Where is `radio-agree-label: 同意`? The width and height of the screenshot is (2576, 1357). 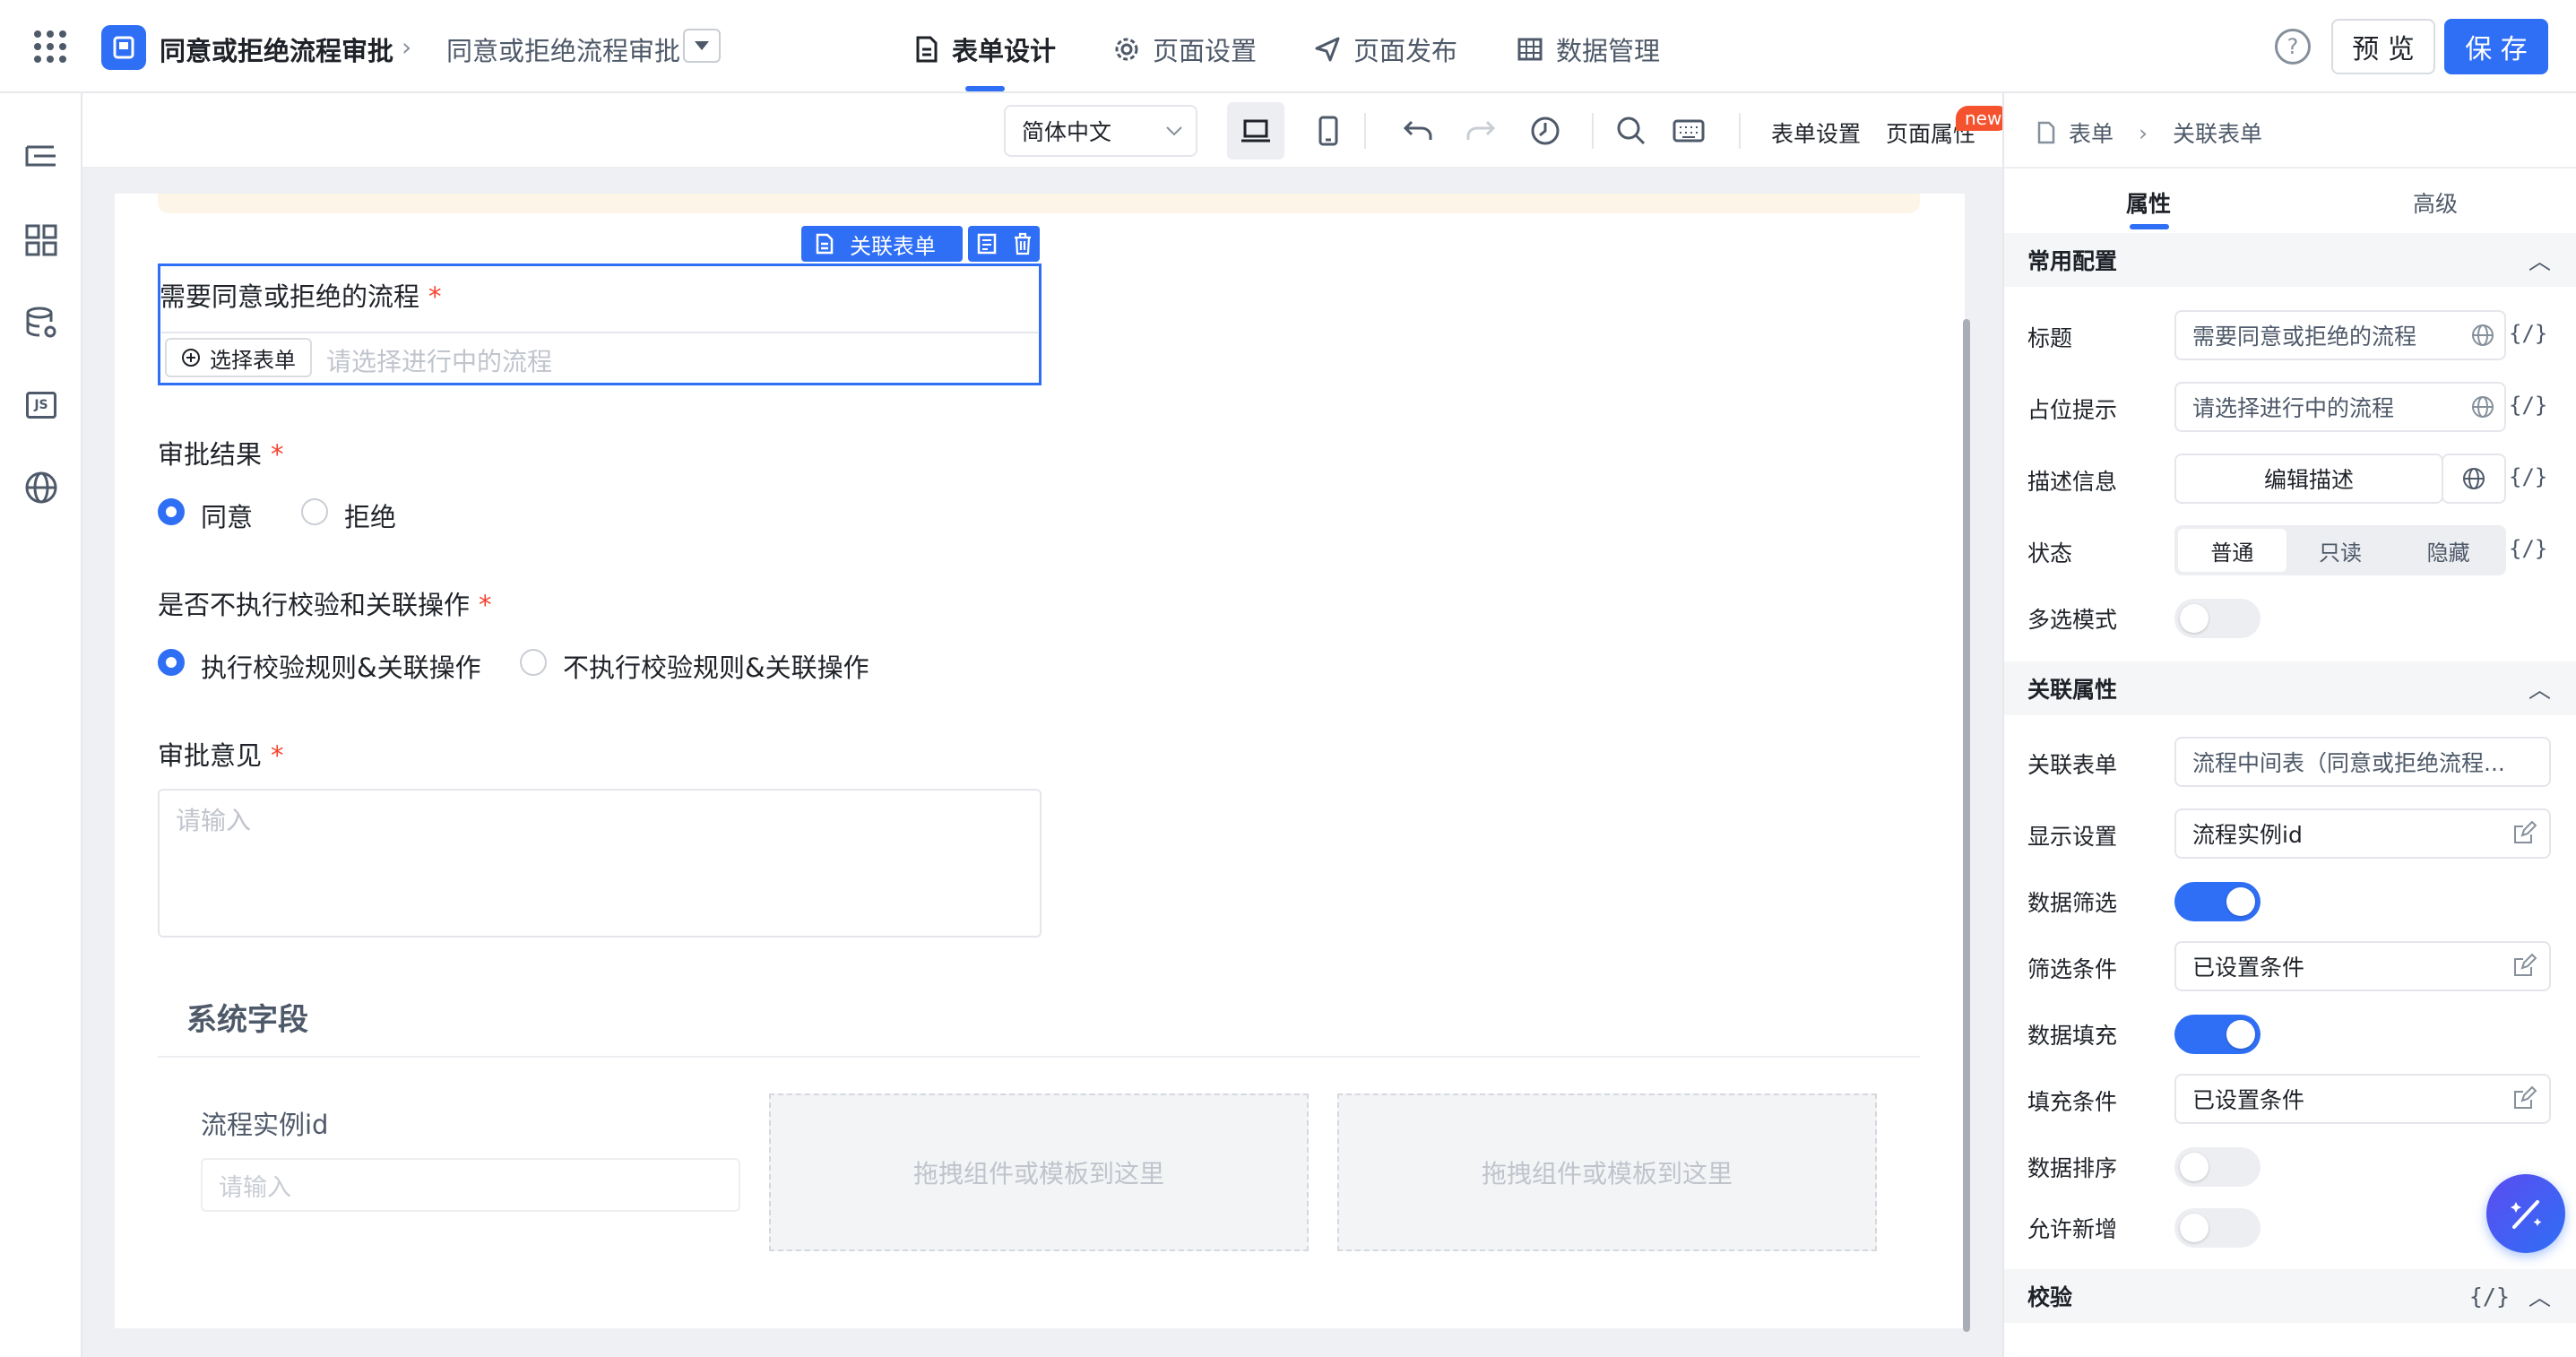 radio-agree-label: 同意 is located at coordinates (227, 515).